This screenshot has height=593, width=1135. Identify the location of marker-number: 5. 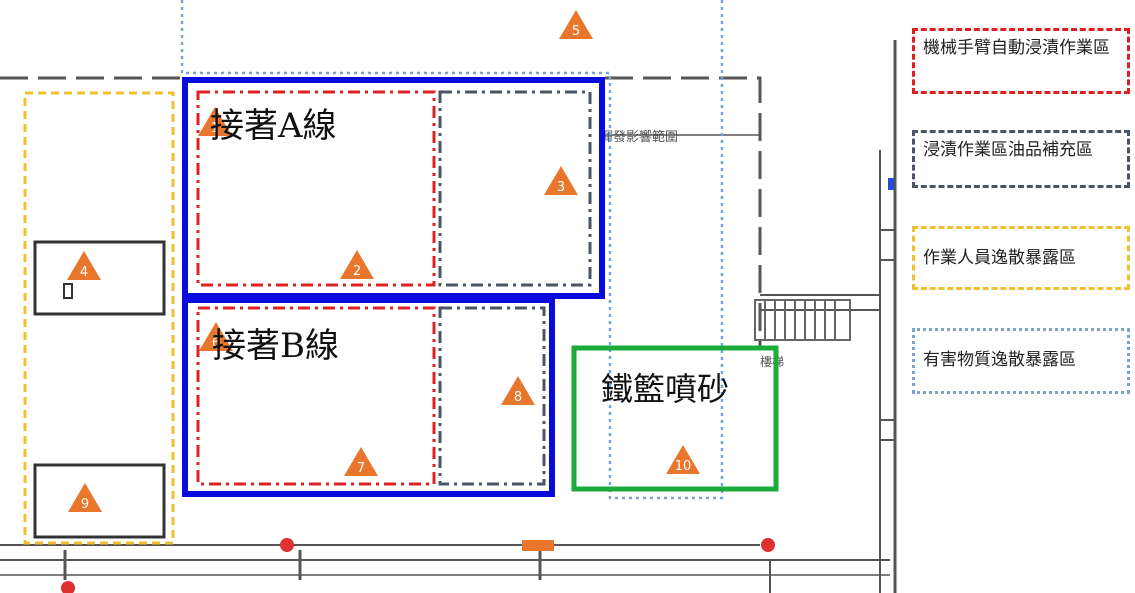
(576, 31).